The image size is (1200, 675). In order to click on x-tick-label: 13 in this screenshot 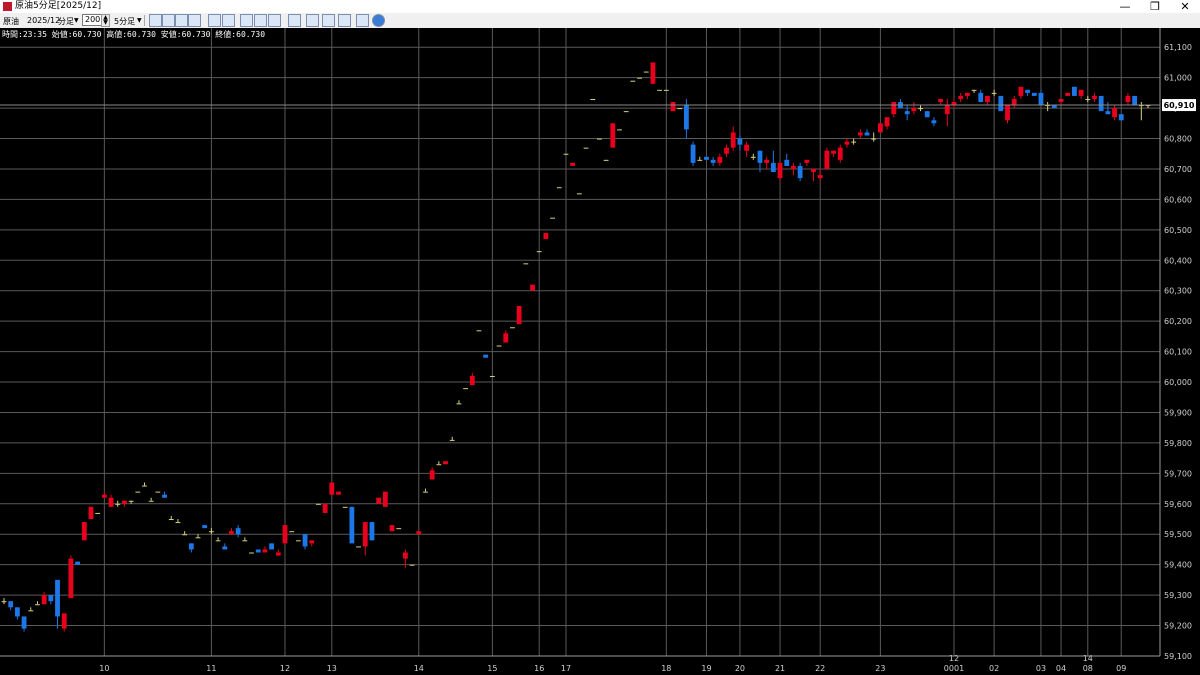, I will do `click(332, 668)`.